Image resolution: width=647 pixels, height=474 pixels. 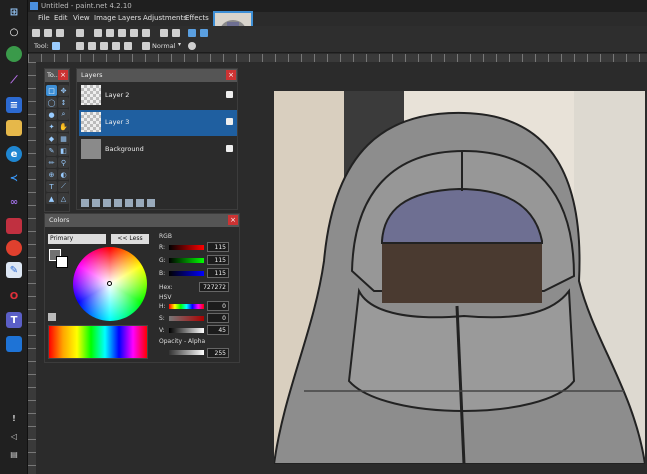 I want to click on paste-icon, so click(x=122, y=33).